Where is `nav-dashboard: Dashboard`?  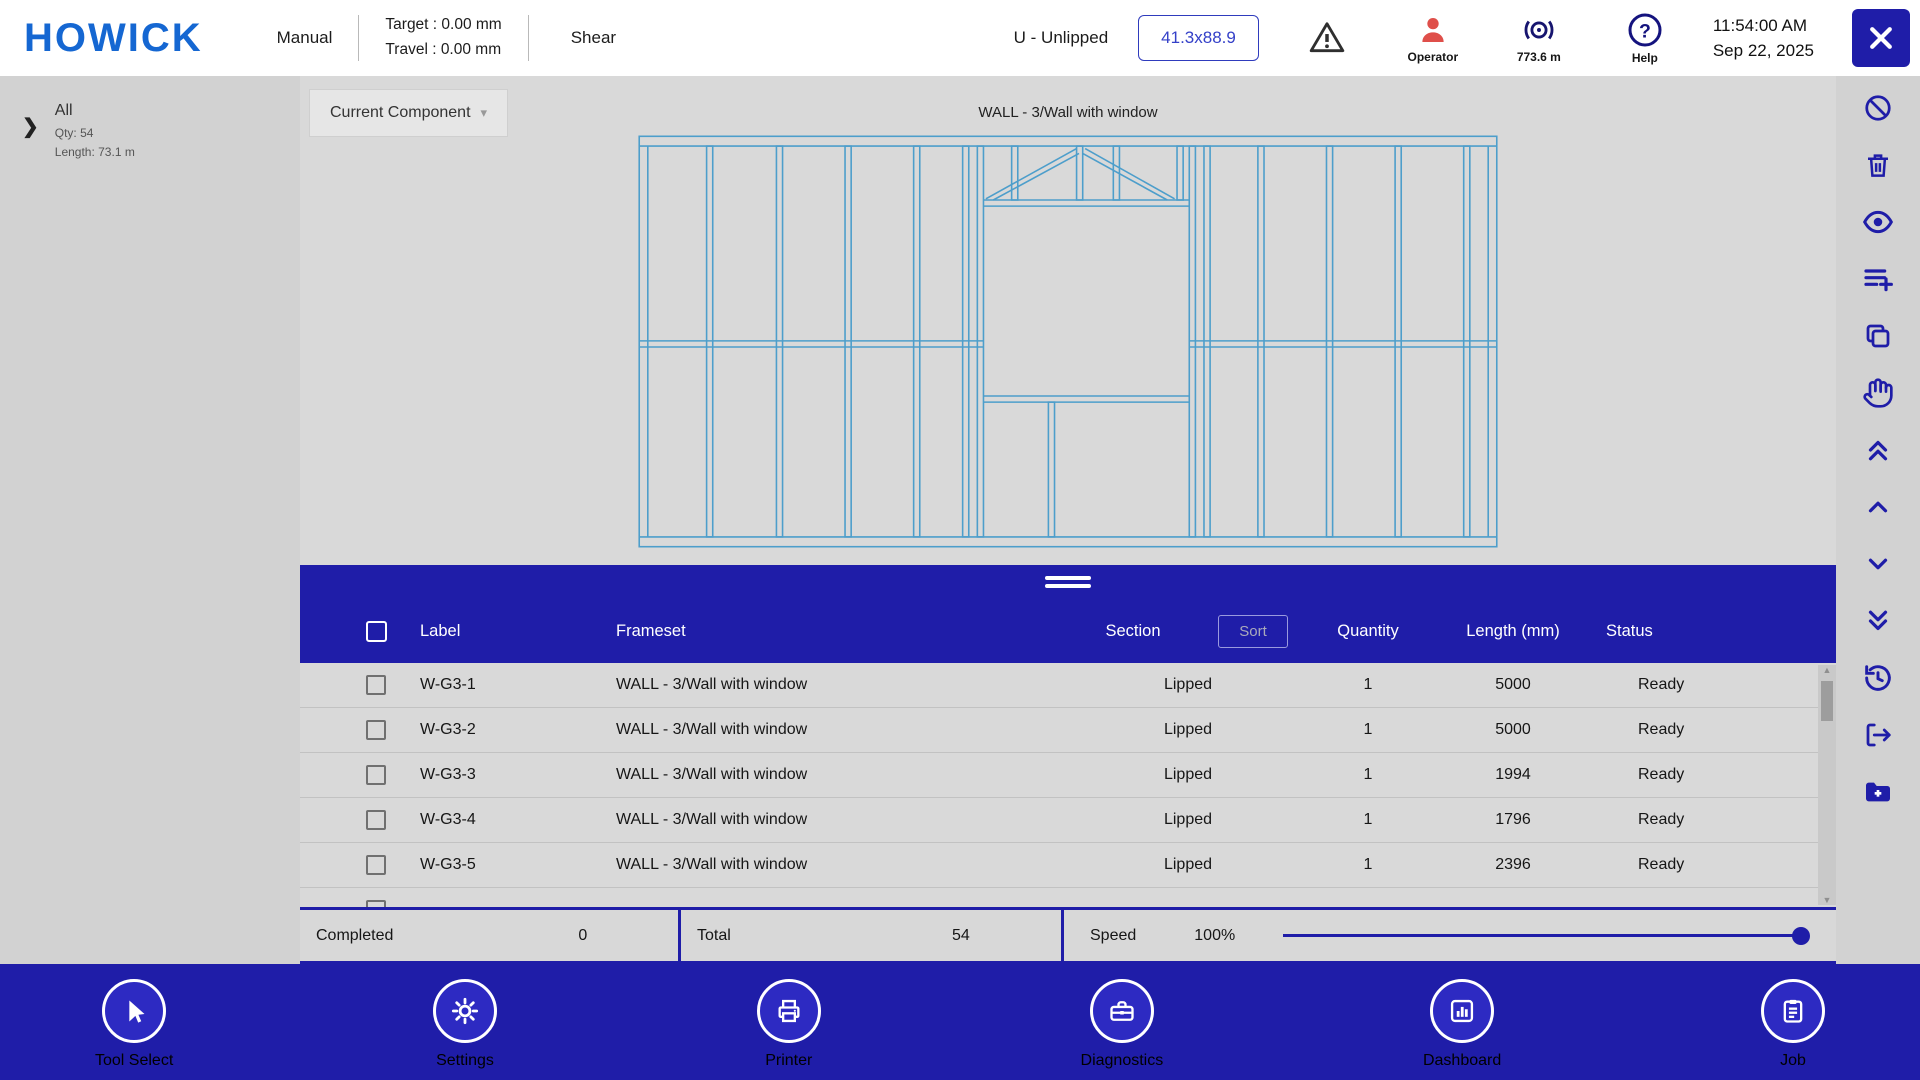
nav-dashboard: Dashboard is located at coordinates (1462, 1024).